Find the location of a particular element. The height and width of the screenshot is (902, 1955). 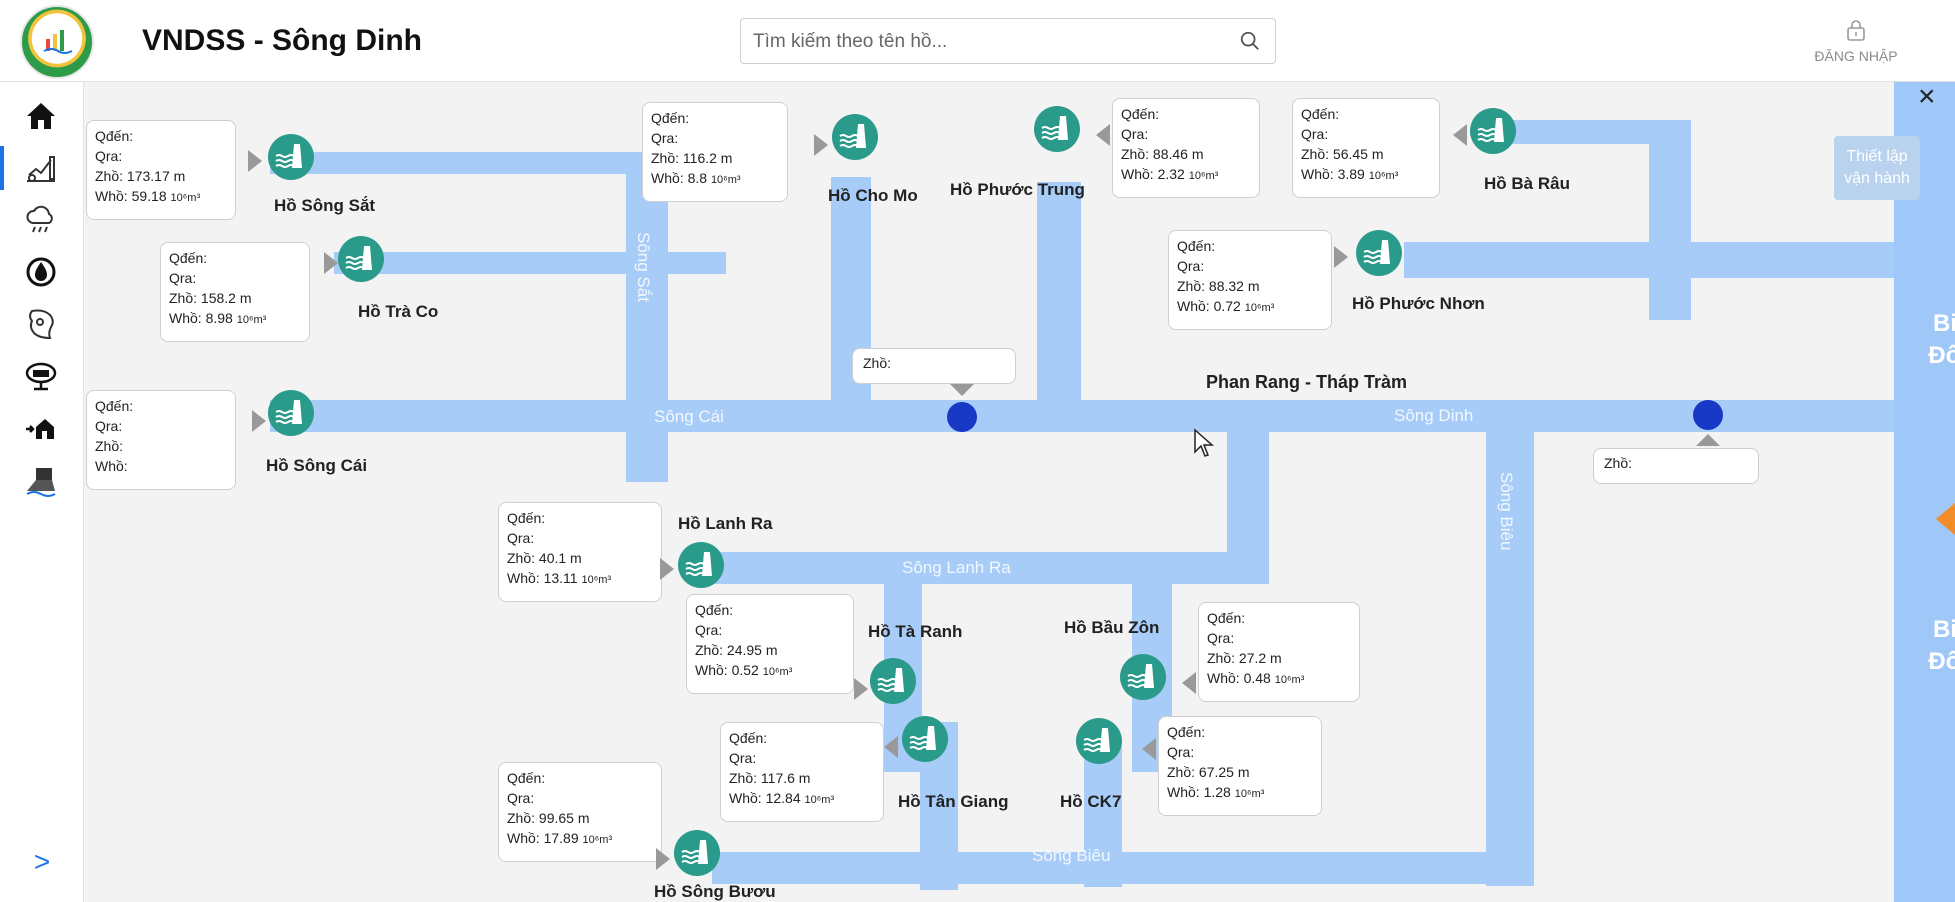

river-label-song-bieu-vertical: Sông Biêu is located at coordinates (1506, 511).